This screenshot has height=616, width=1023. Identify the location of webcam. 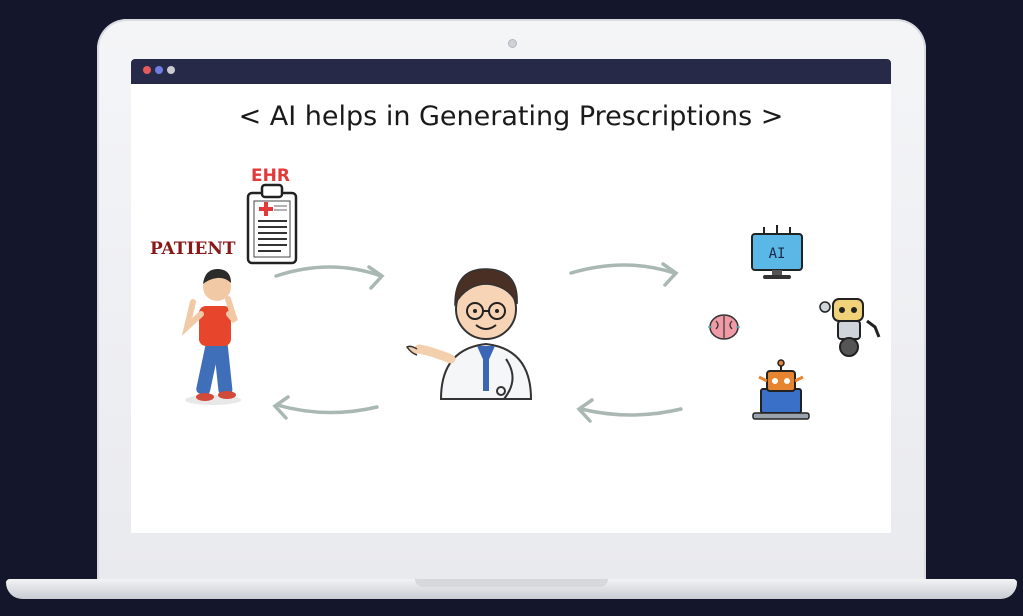
(512, 43).